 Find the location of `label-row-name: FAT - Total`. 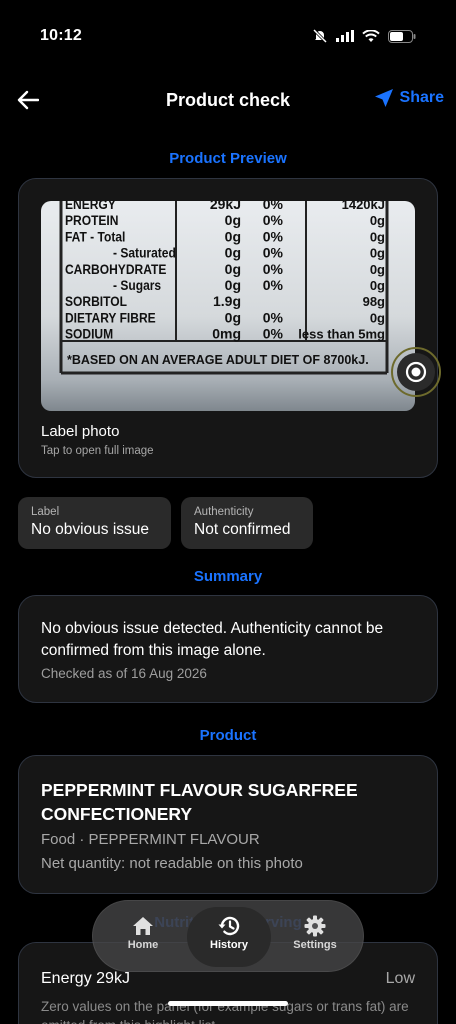

label-row-name: FAT - Total is located at coordinates (95, 237).